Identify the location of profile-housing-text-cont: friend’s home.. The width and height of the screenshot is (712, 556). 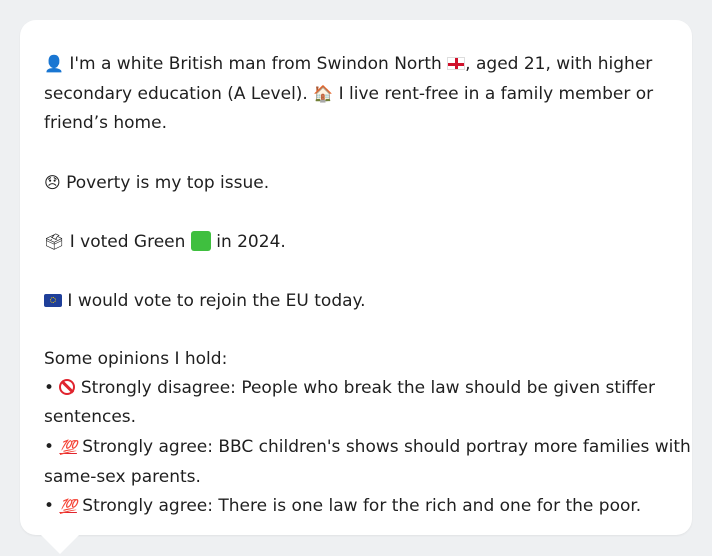
(105, 123).